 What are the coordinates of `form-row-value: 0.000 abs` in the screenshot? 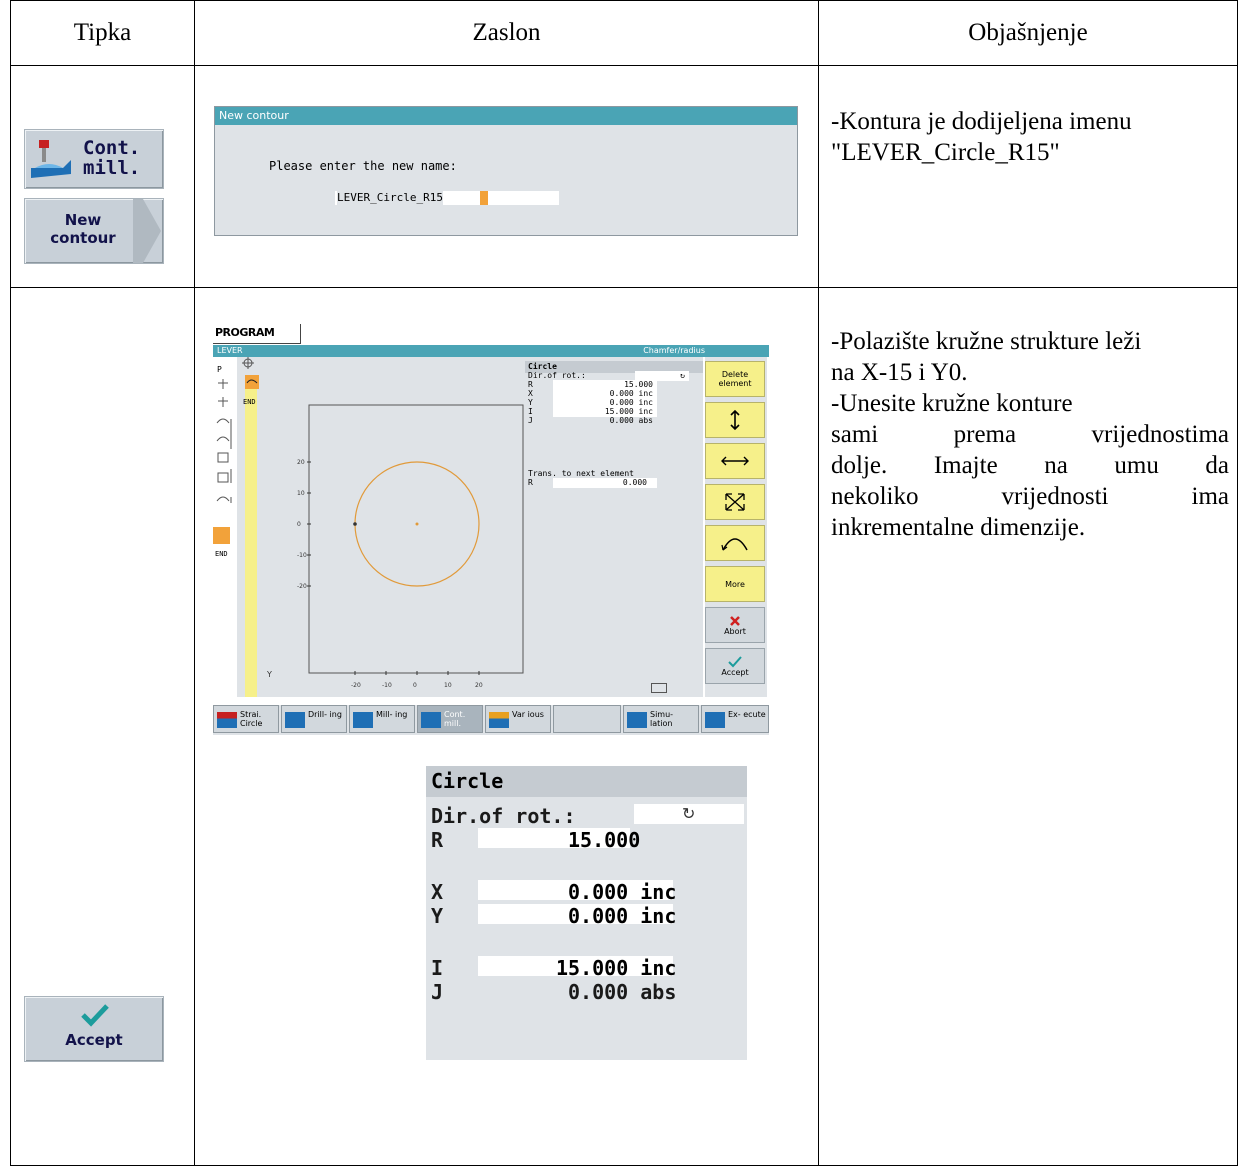 It's located at (631, 420).